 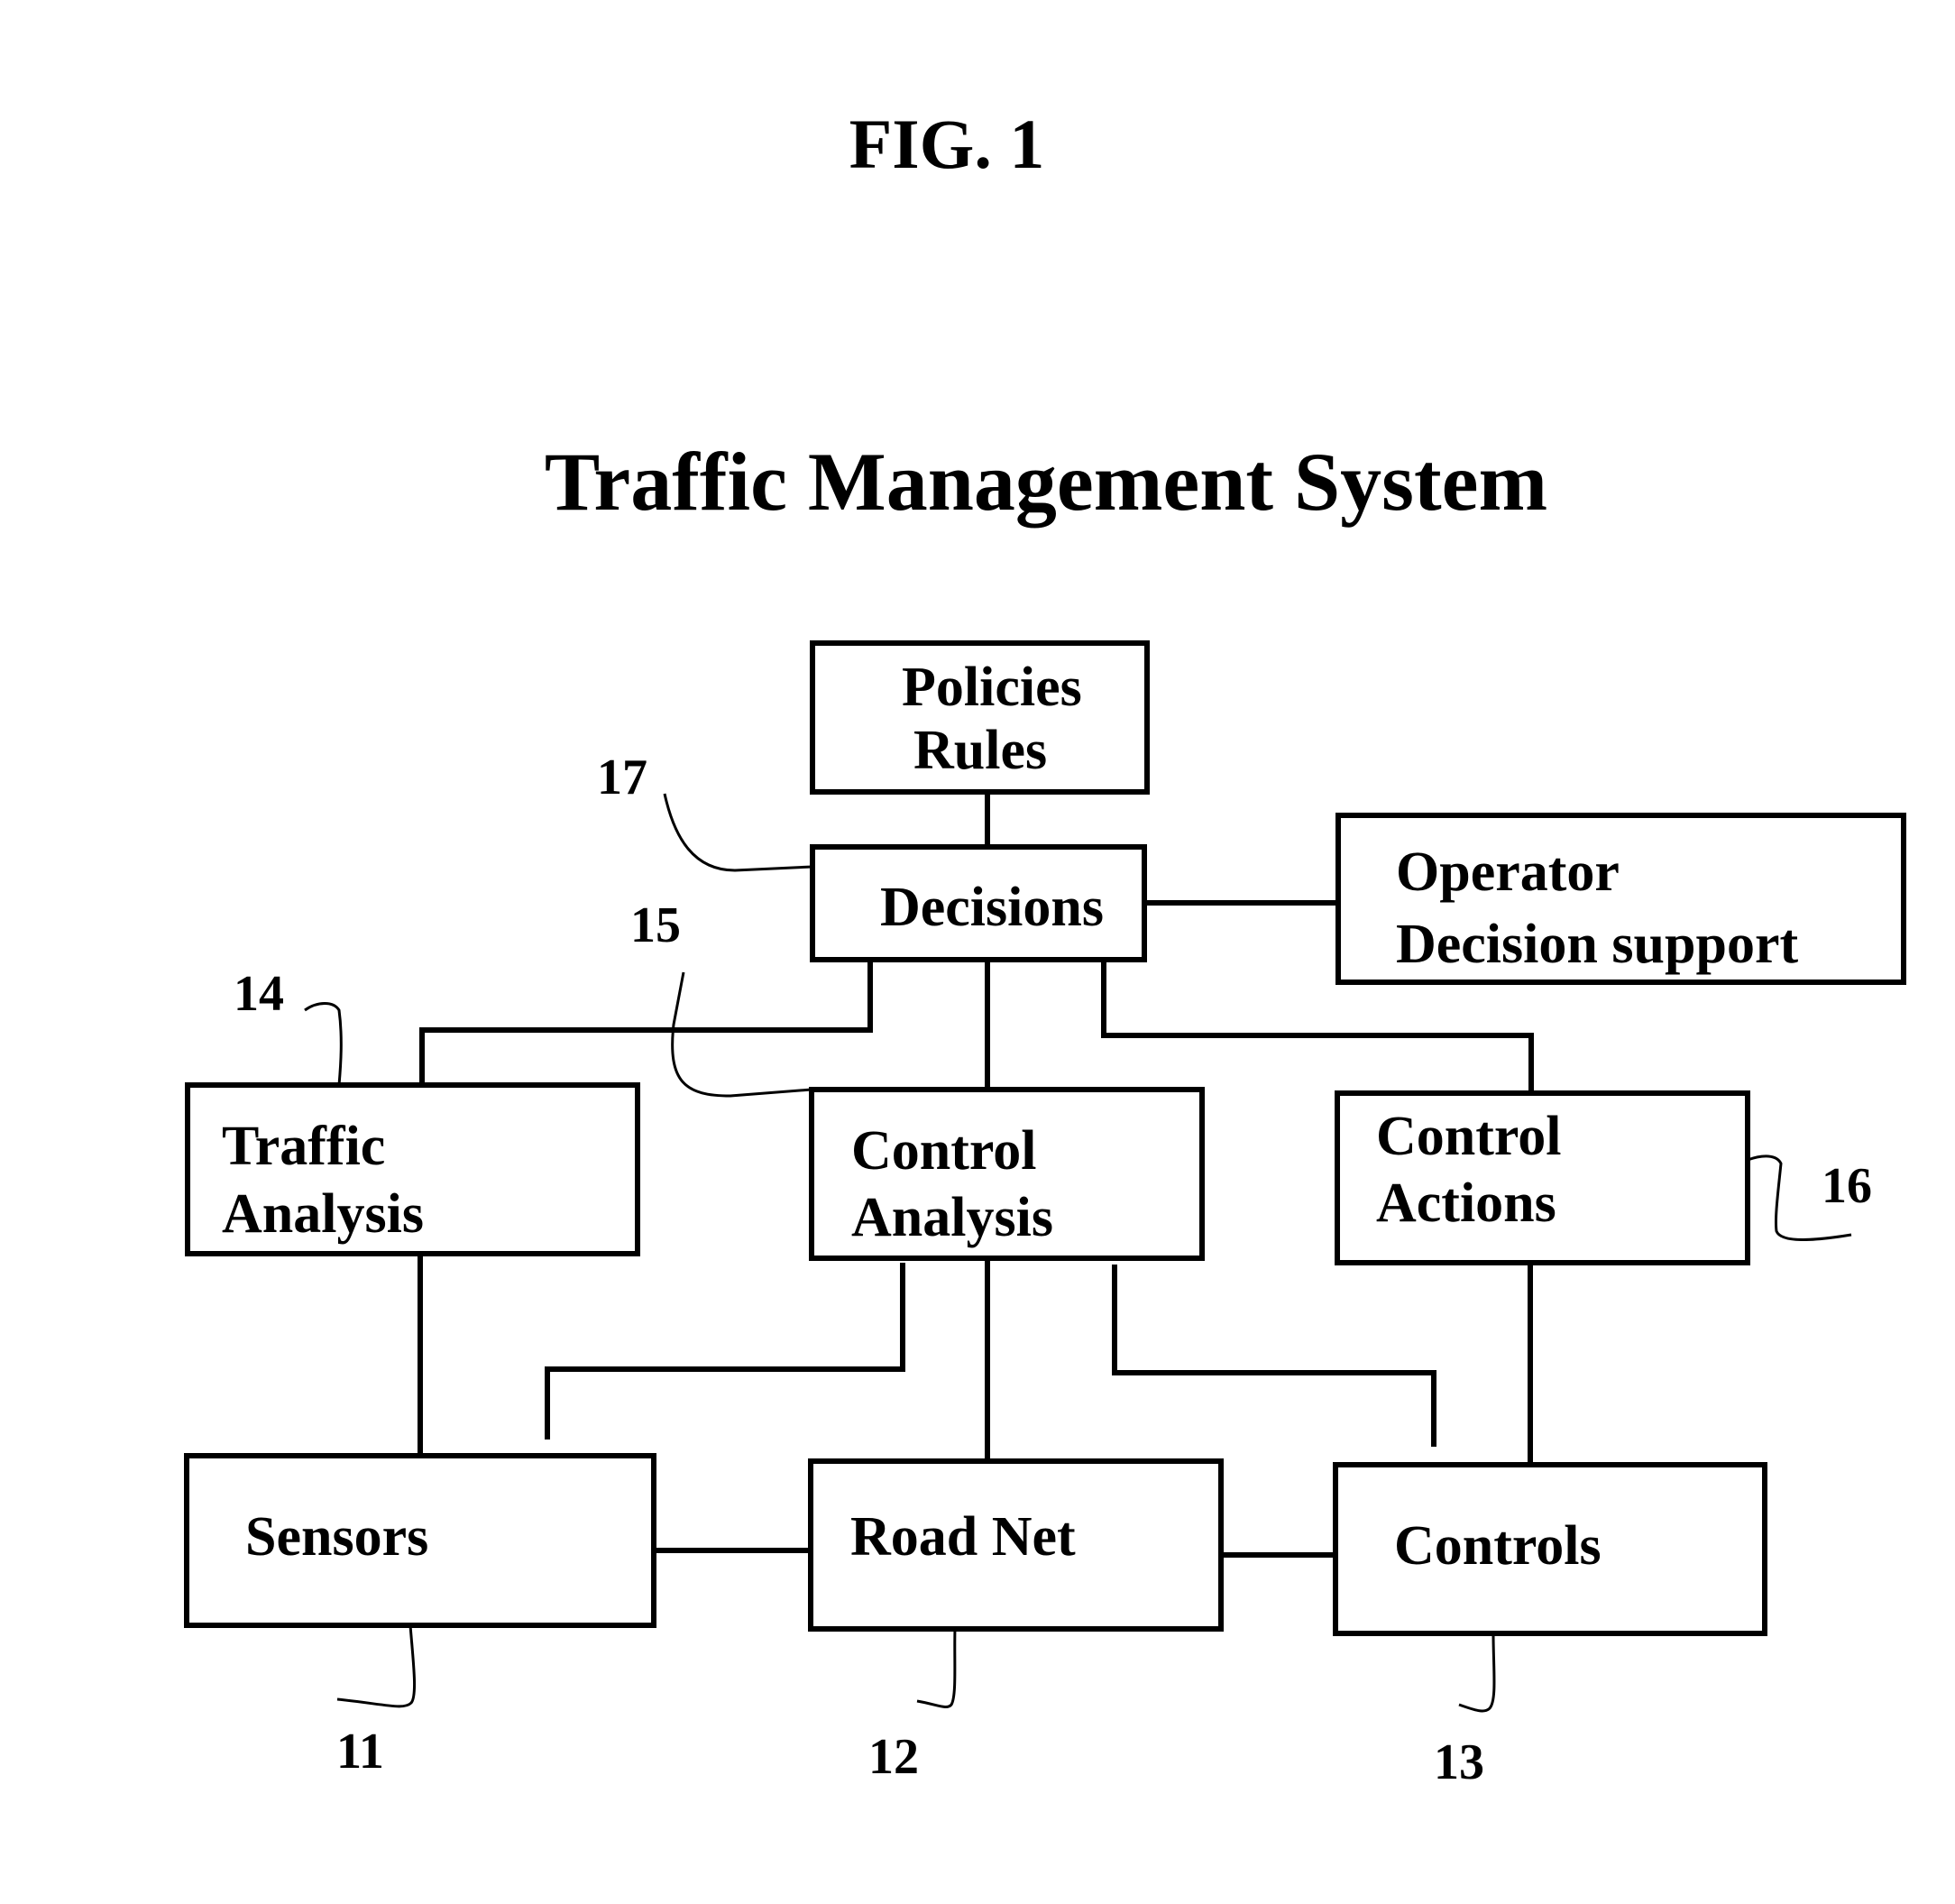 What do you see at coordinates (725, 1351) in the screenshot?
I see `connector-control-analysis-sensors` at bounding box center [725, 1351].